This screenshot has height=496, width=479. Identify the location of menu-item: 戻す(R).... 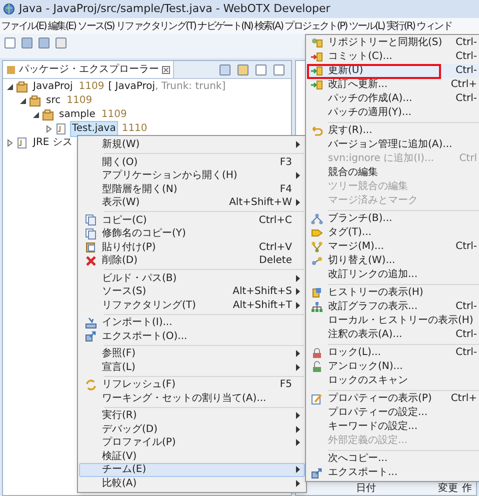
(392, 131).